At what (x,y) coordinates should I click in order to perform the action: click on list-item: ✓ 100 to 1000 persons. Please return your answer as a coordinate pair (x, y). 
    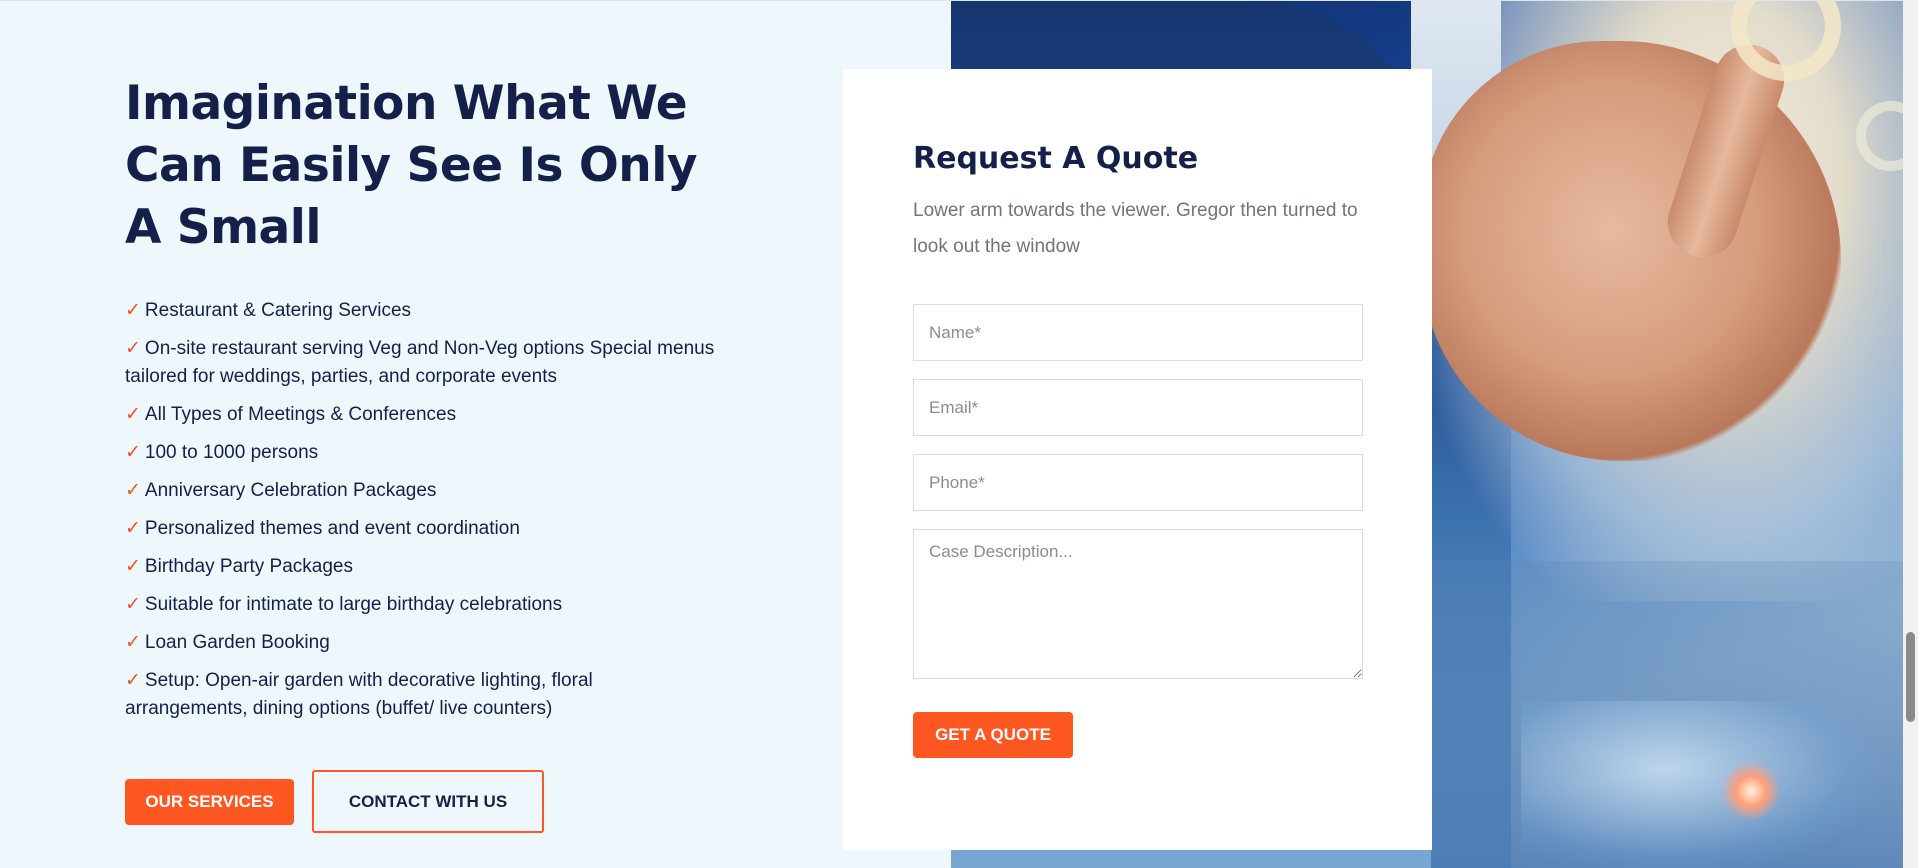
    Looking at the image, I should click on (222, 452).